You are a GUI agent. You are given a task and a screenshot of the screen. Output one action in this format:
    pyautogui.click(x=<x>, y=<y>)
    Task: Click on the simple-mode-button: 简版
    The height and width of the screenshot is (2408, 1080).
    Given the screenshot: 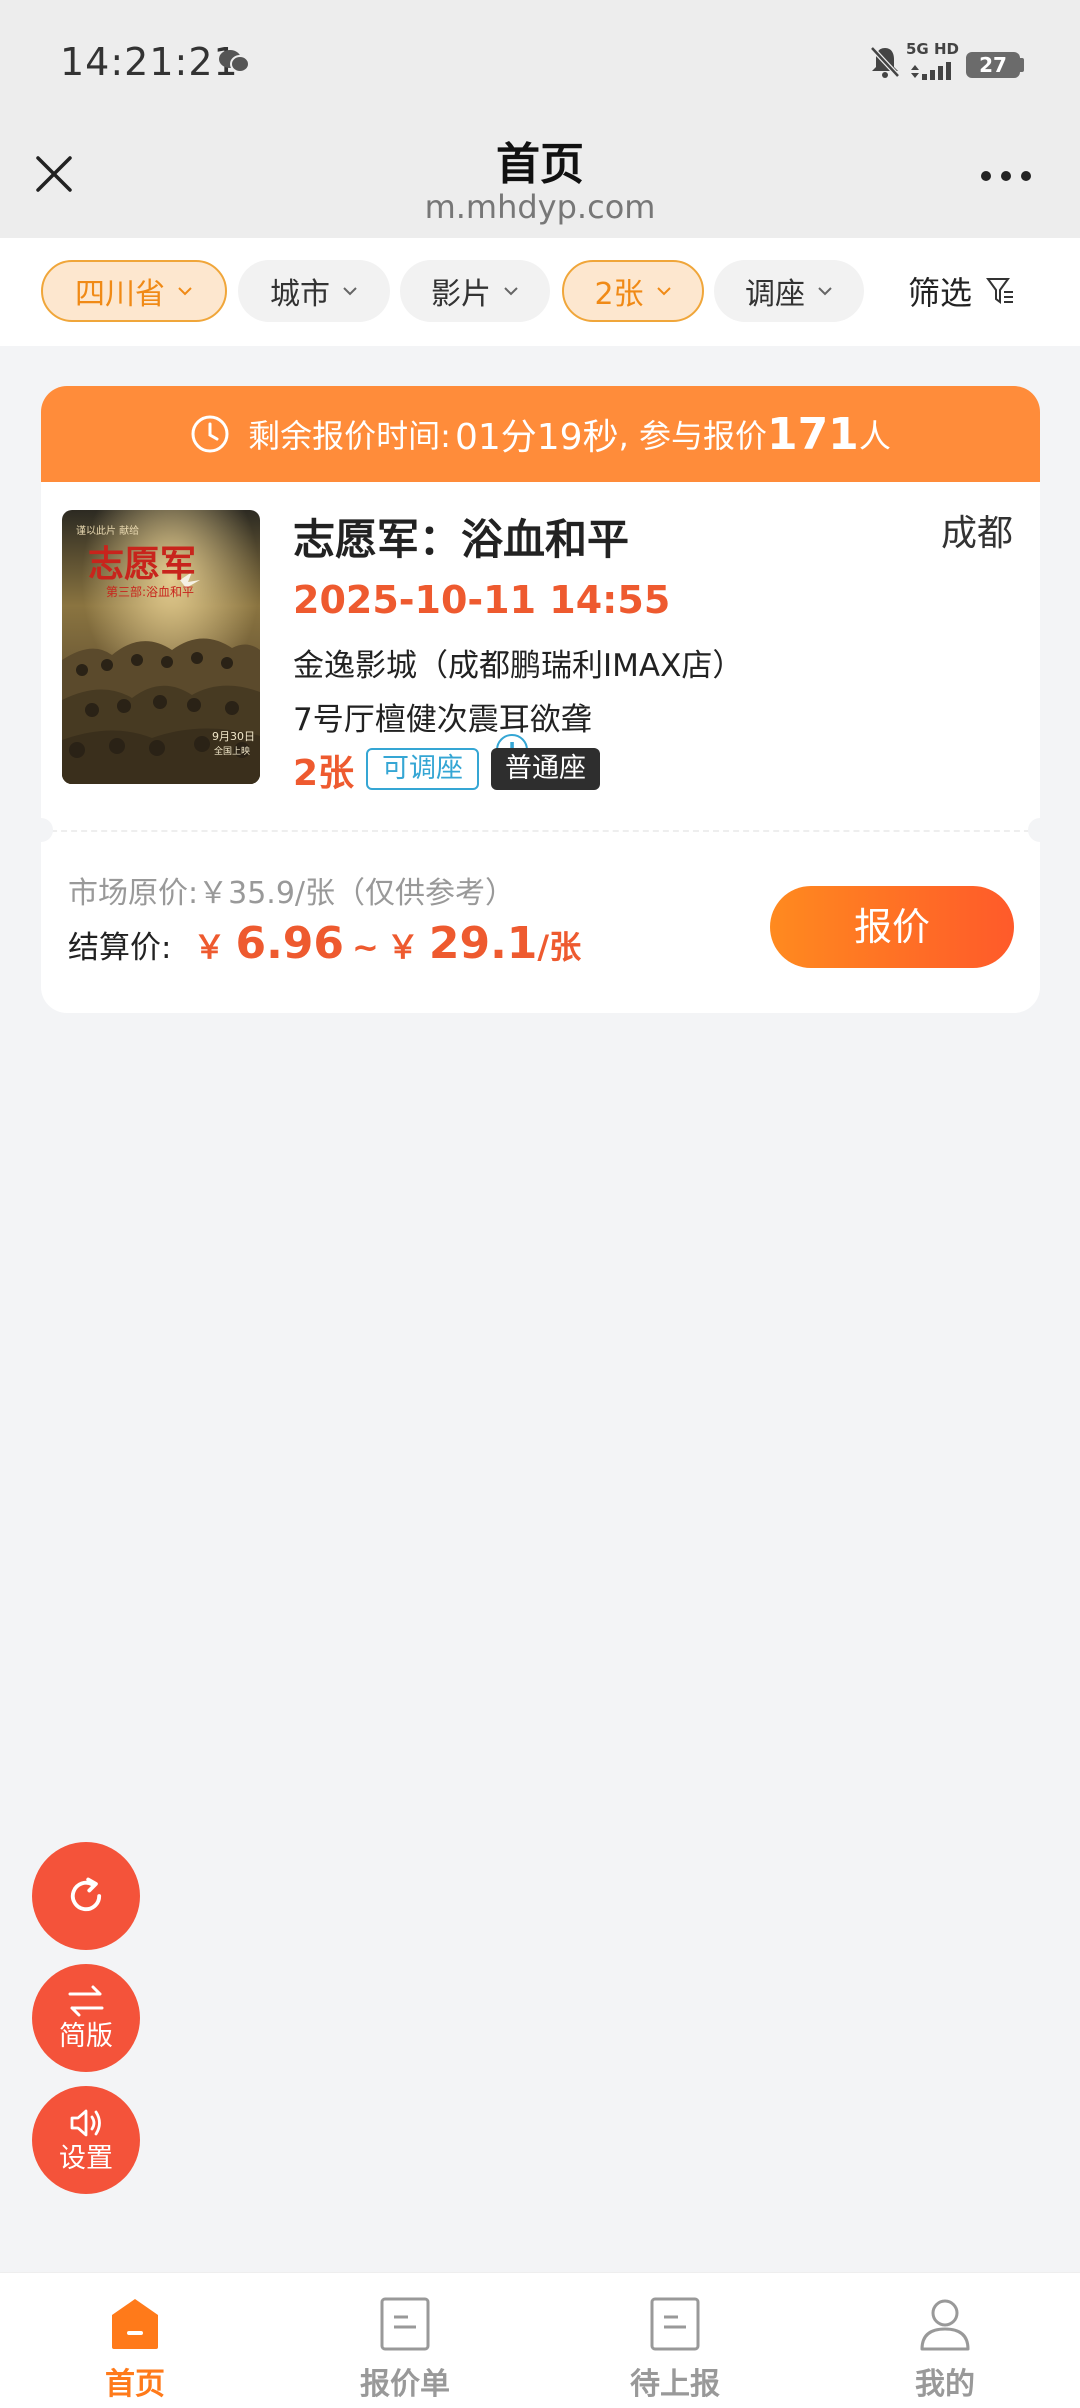 What is the action you would take?
    pyautogui.click(x=86, y=2018)
    